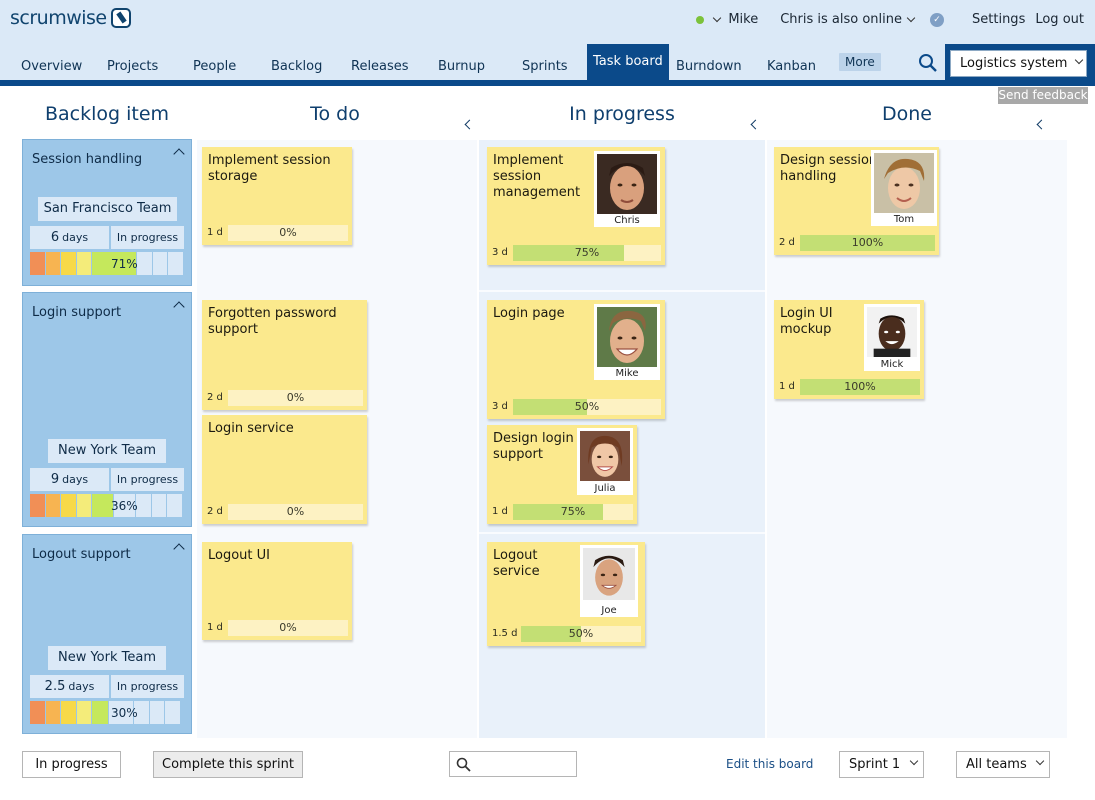 The width and height of the screenshot is (1095, 800). Describe the element at coordinates (892, 337) in the screenshot. I see `assignee: Mick` at that location.